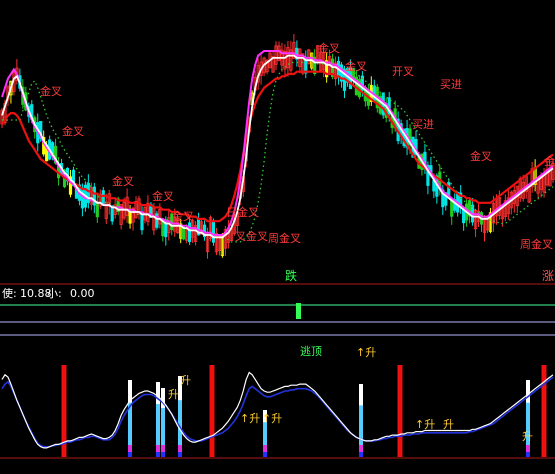  Describe the element at coordinates (291, 275) in the screenshot. I see `divider-label-die: 跌` at that location.